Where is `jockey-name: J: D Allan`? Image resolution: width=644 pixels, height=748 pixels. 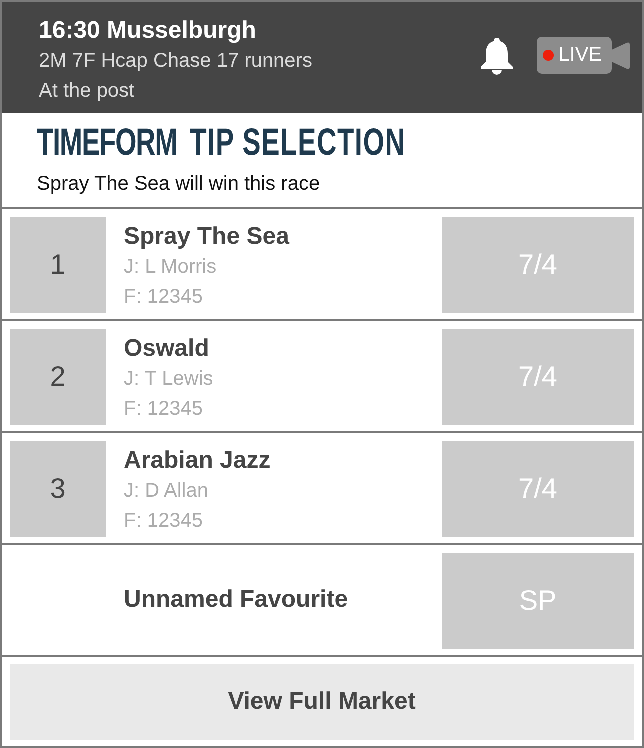
jockey-name: J: D Allan is located at coordinates (166, 491).